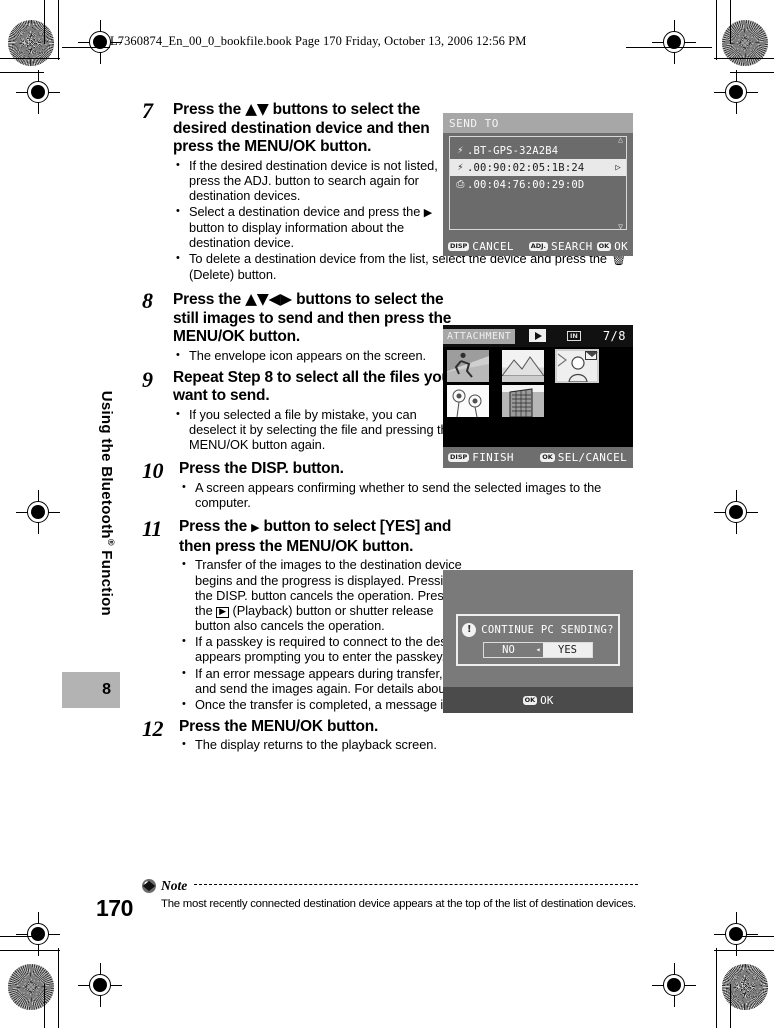  I want to click on device-row-3-label: .00:04:76:00:29:0D, so click(526, 184).